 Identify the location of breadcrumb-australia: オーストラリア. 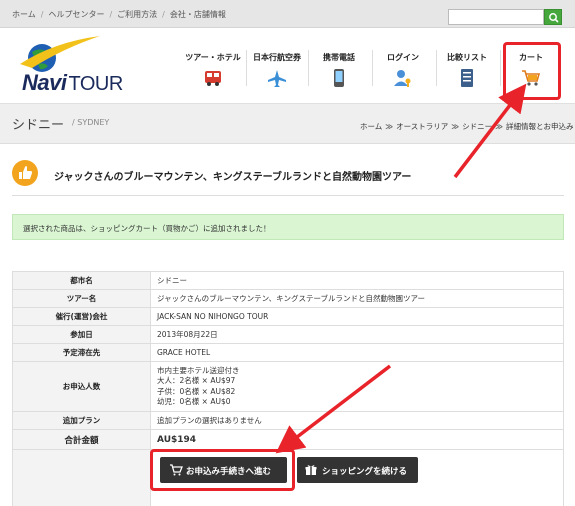
(422, 126).